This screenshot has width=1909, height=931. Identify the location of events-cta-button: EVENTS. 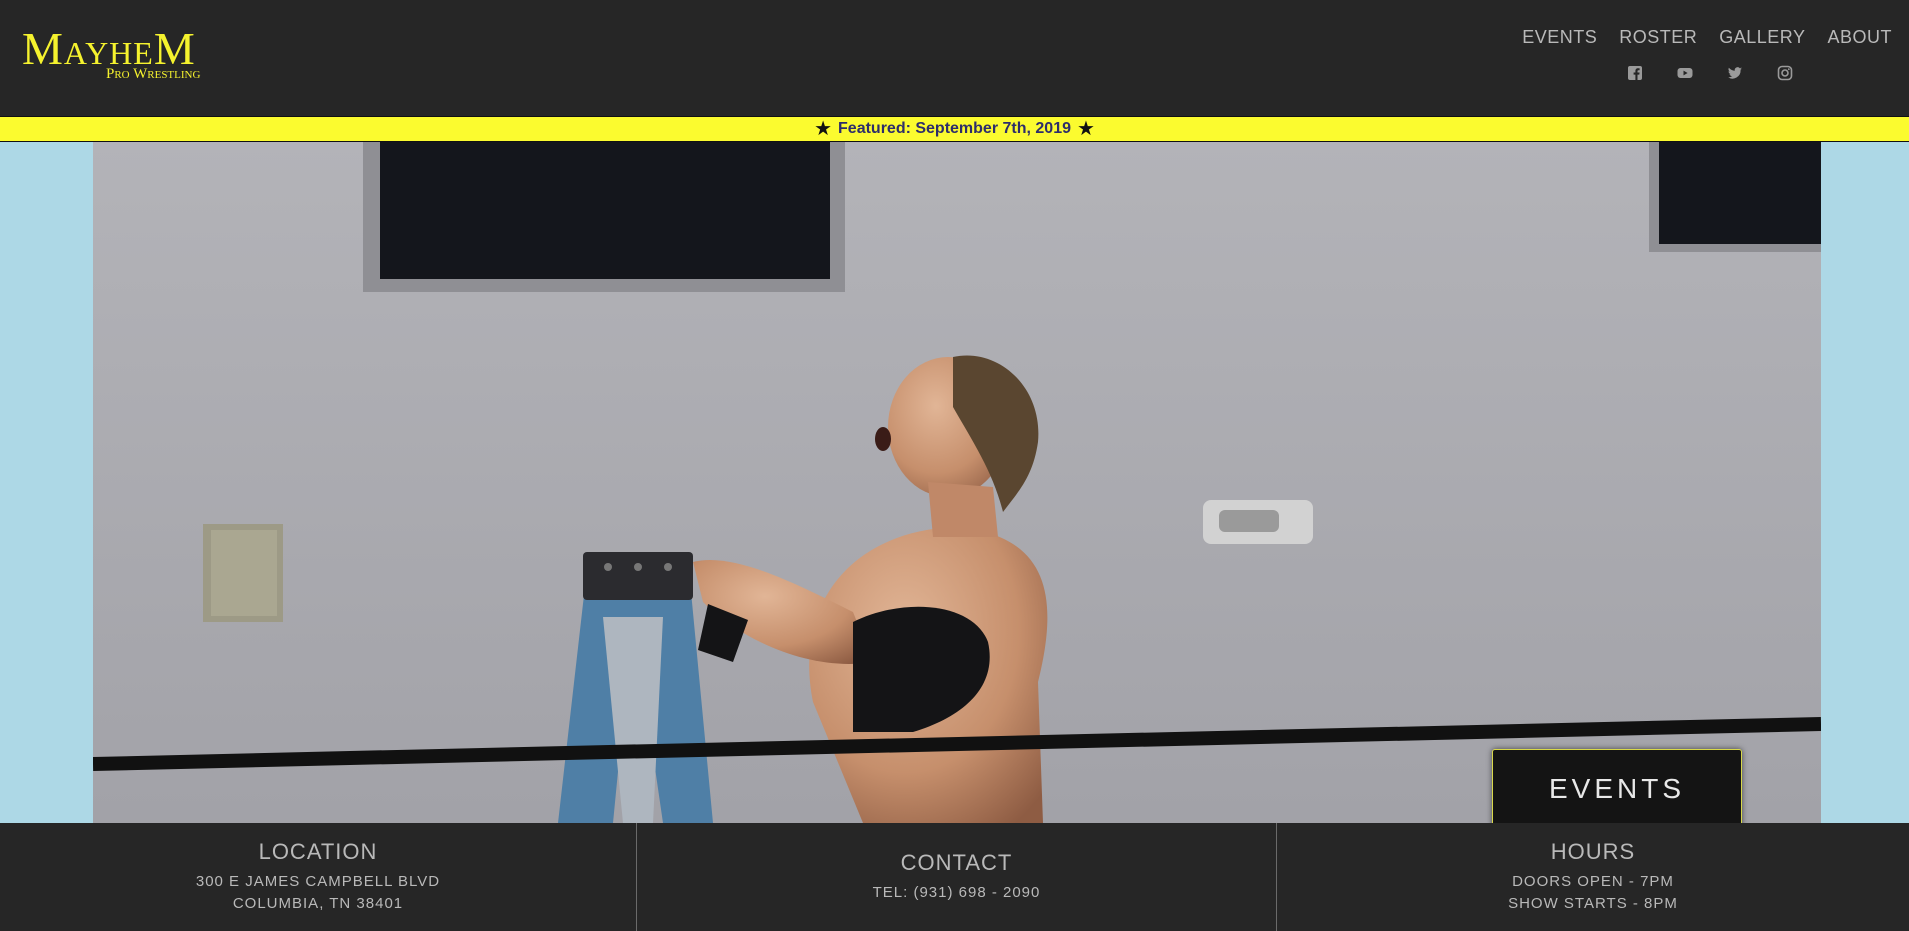
(1617, 786).